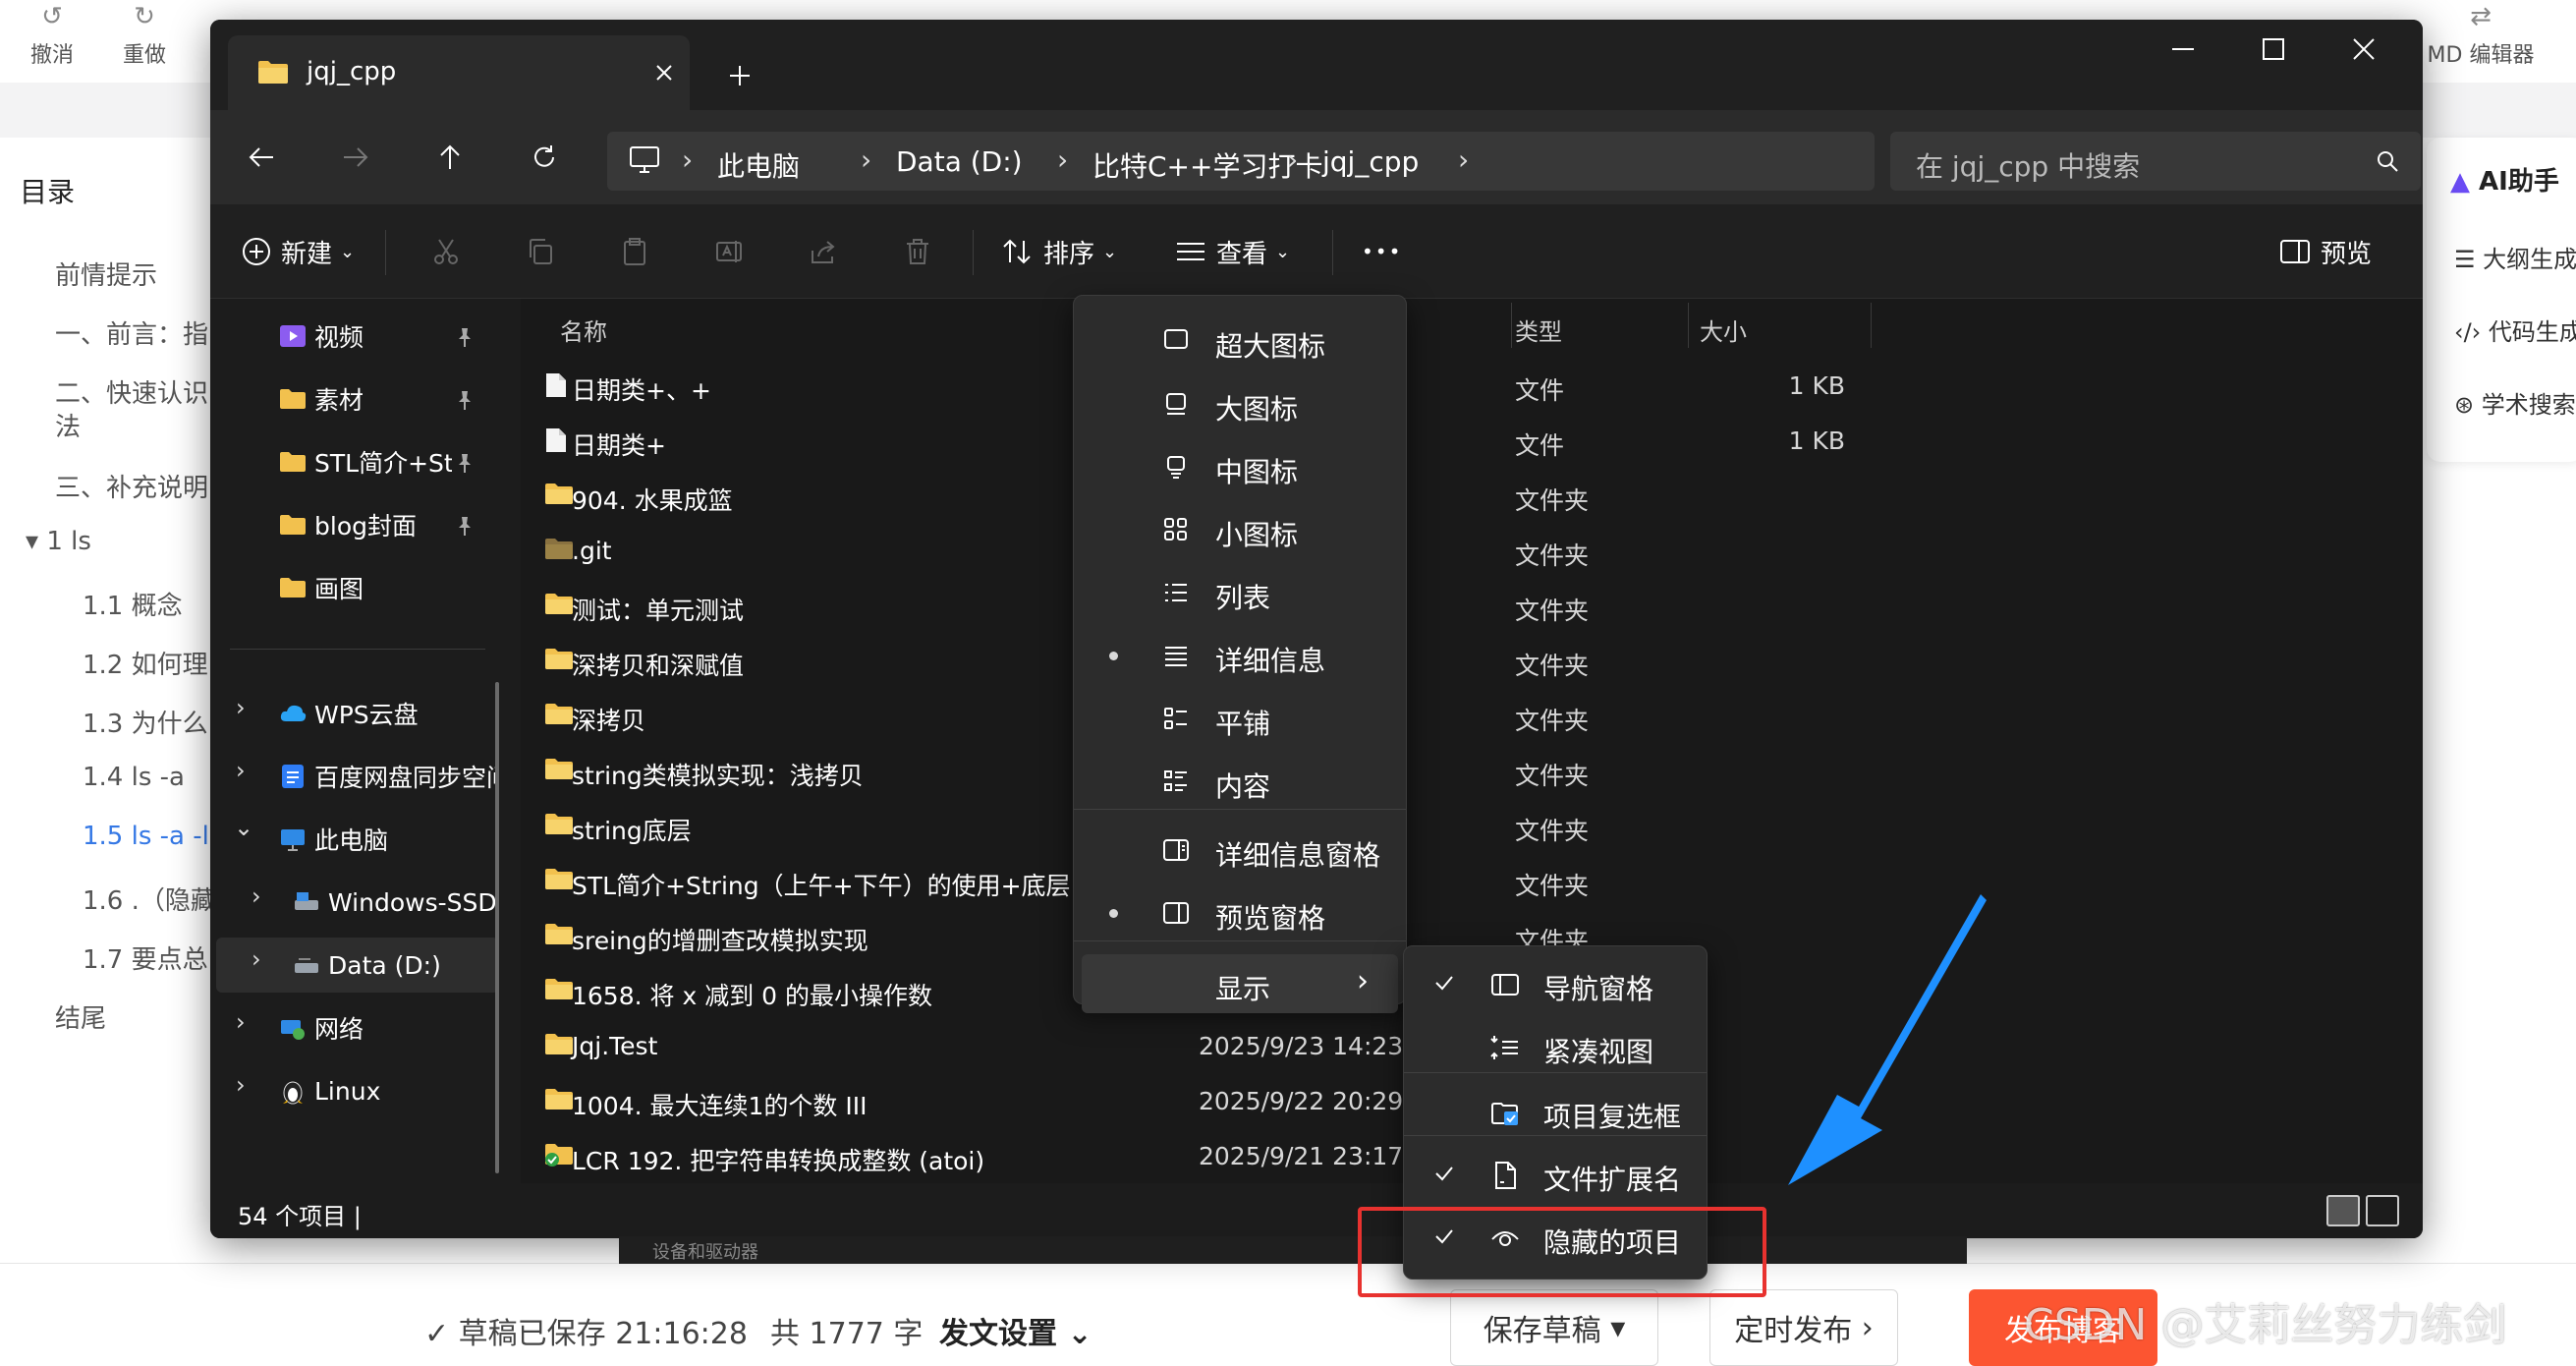 The height and width of the screenshot is (1366, 2576). What do you see at coordinates (1240, 850) in the screenshot?
I see `view-menu-item: 详细信息窗格` at bounding box center [1240, 850].